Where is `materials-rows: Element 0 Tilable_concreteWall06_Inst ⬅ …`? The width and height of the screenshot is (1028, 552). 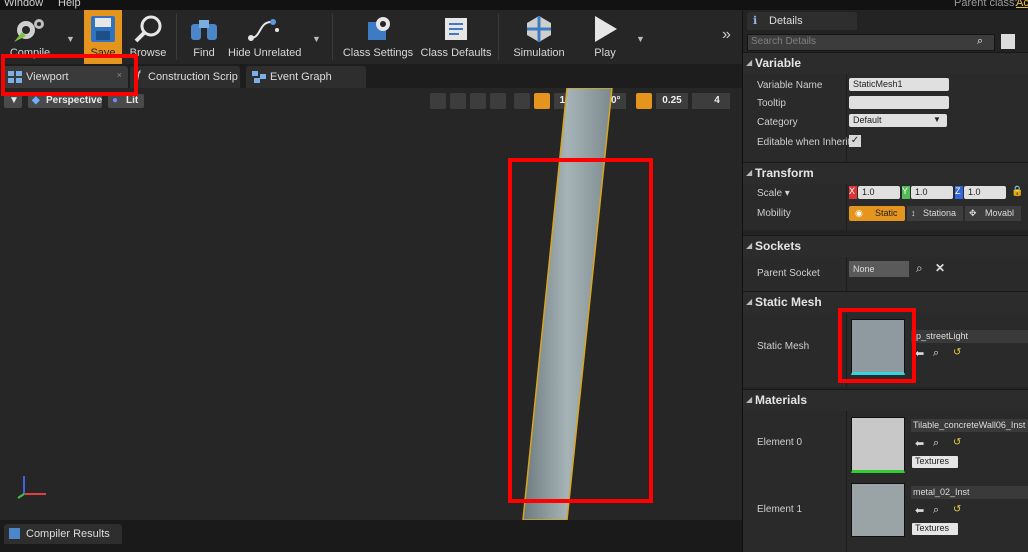 materials-rows: Element 0 Tilable_concreteWall06_Inst ⬅ … is located at coordinates (885, 481).